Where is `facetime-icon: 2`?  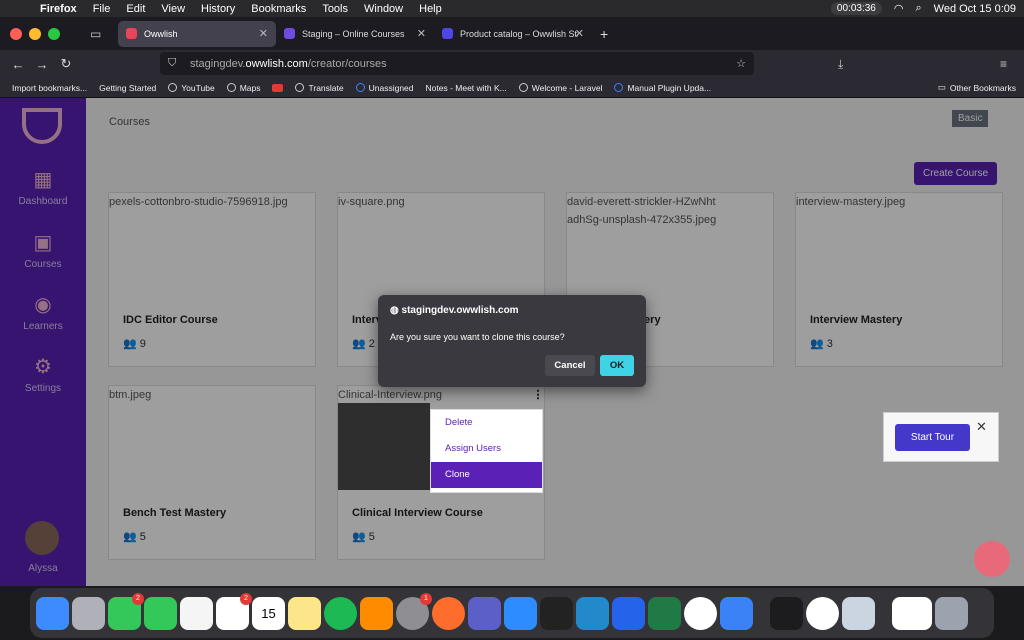
facetime-icon: 2 is located at coordinates (126, 611).